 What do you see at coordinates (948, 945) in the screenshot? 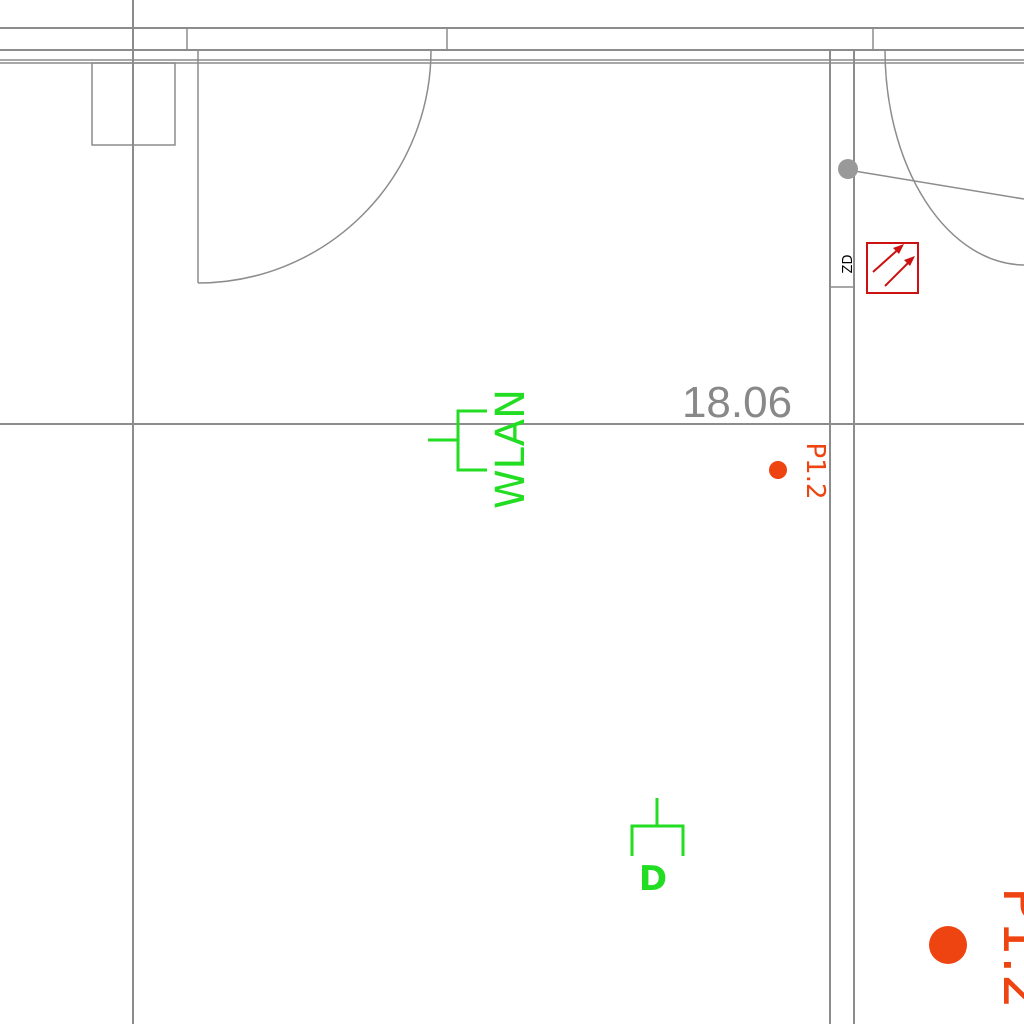
I see `point-marker-large` at bounding box center [948, 945].